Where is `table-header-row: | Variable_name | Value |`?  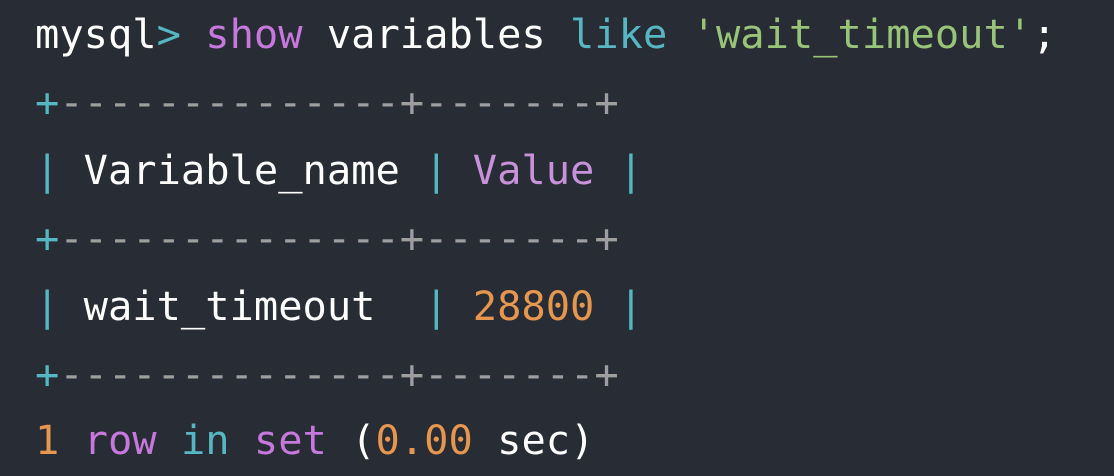
table-header-row: | Variable_name | Value | is located at coordinates (339, 170).